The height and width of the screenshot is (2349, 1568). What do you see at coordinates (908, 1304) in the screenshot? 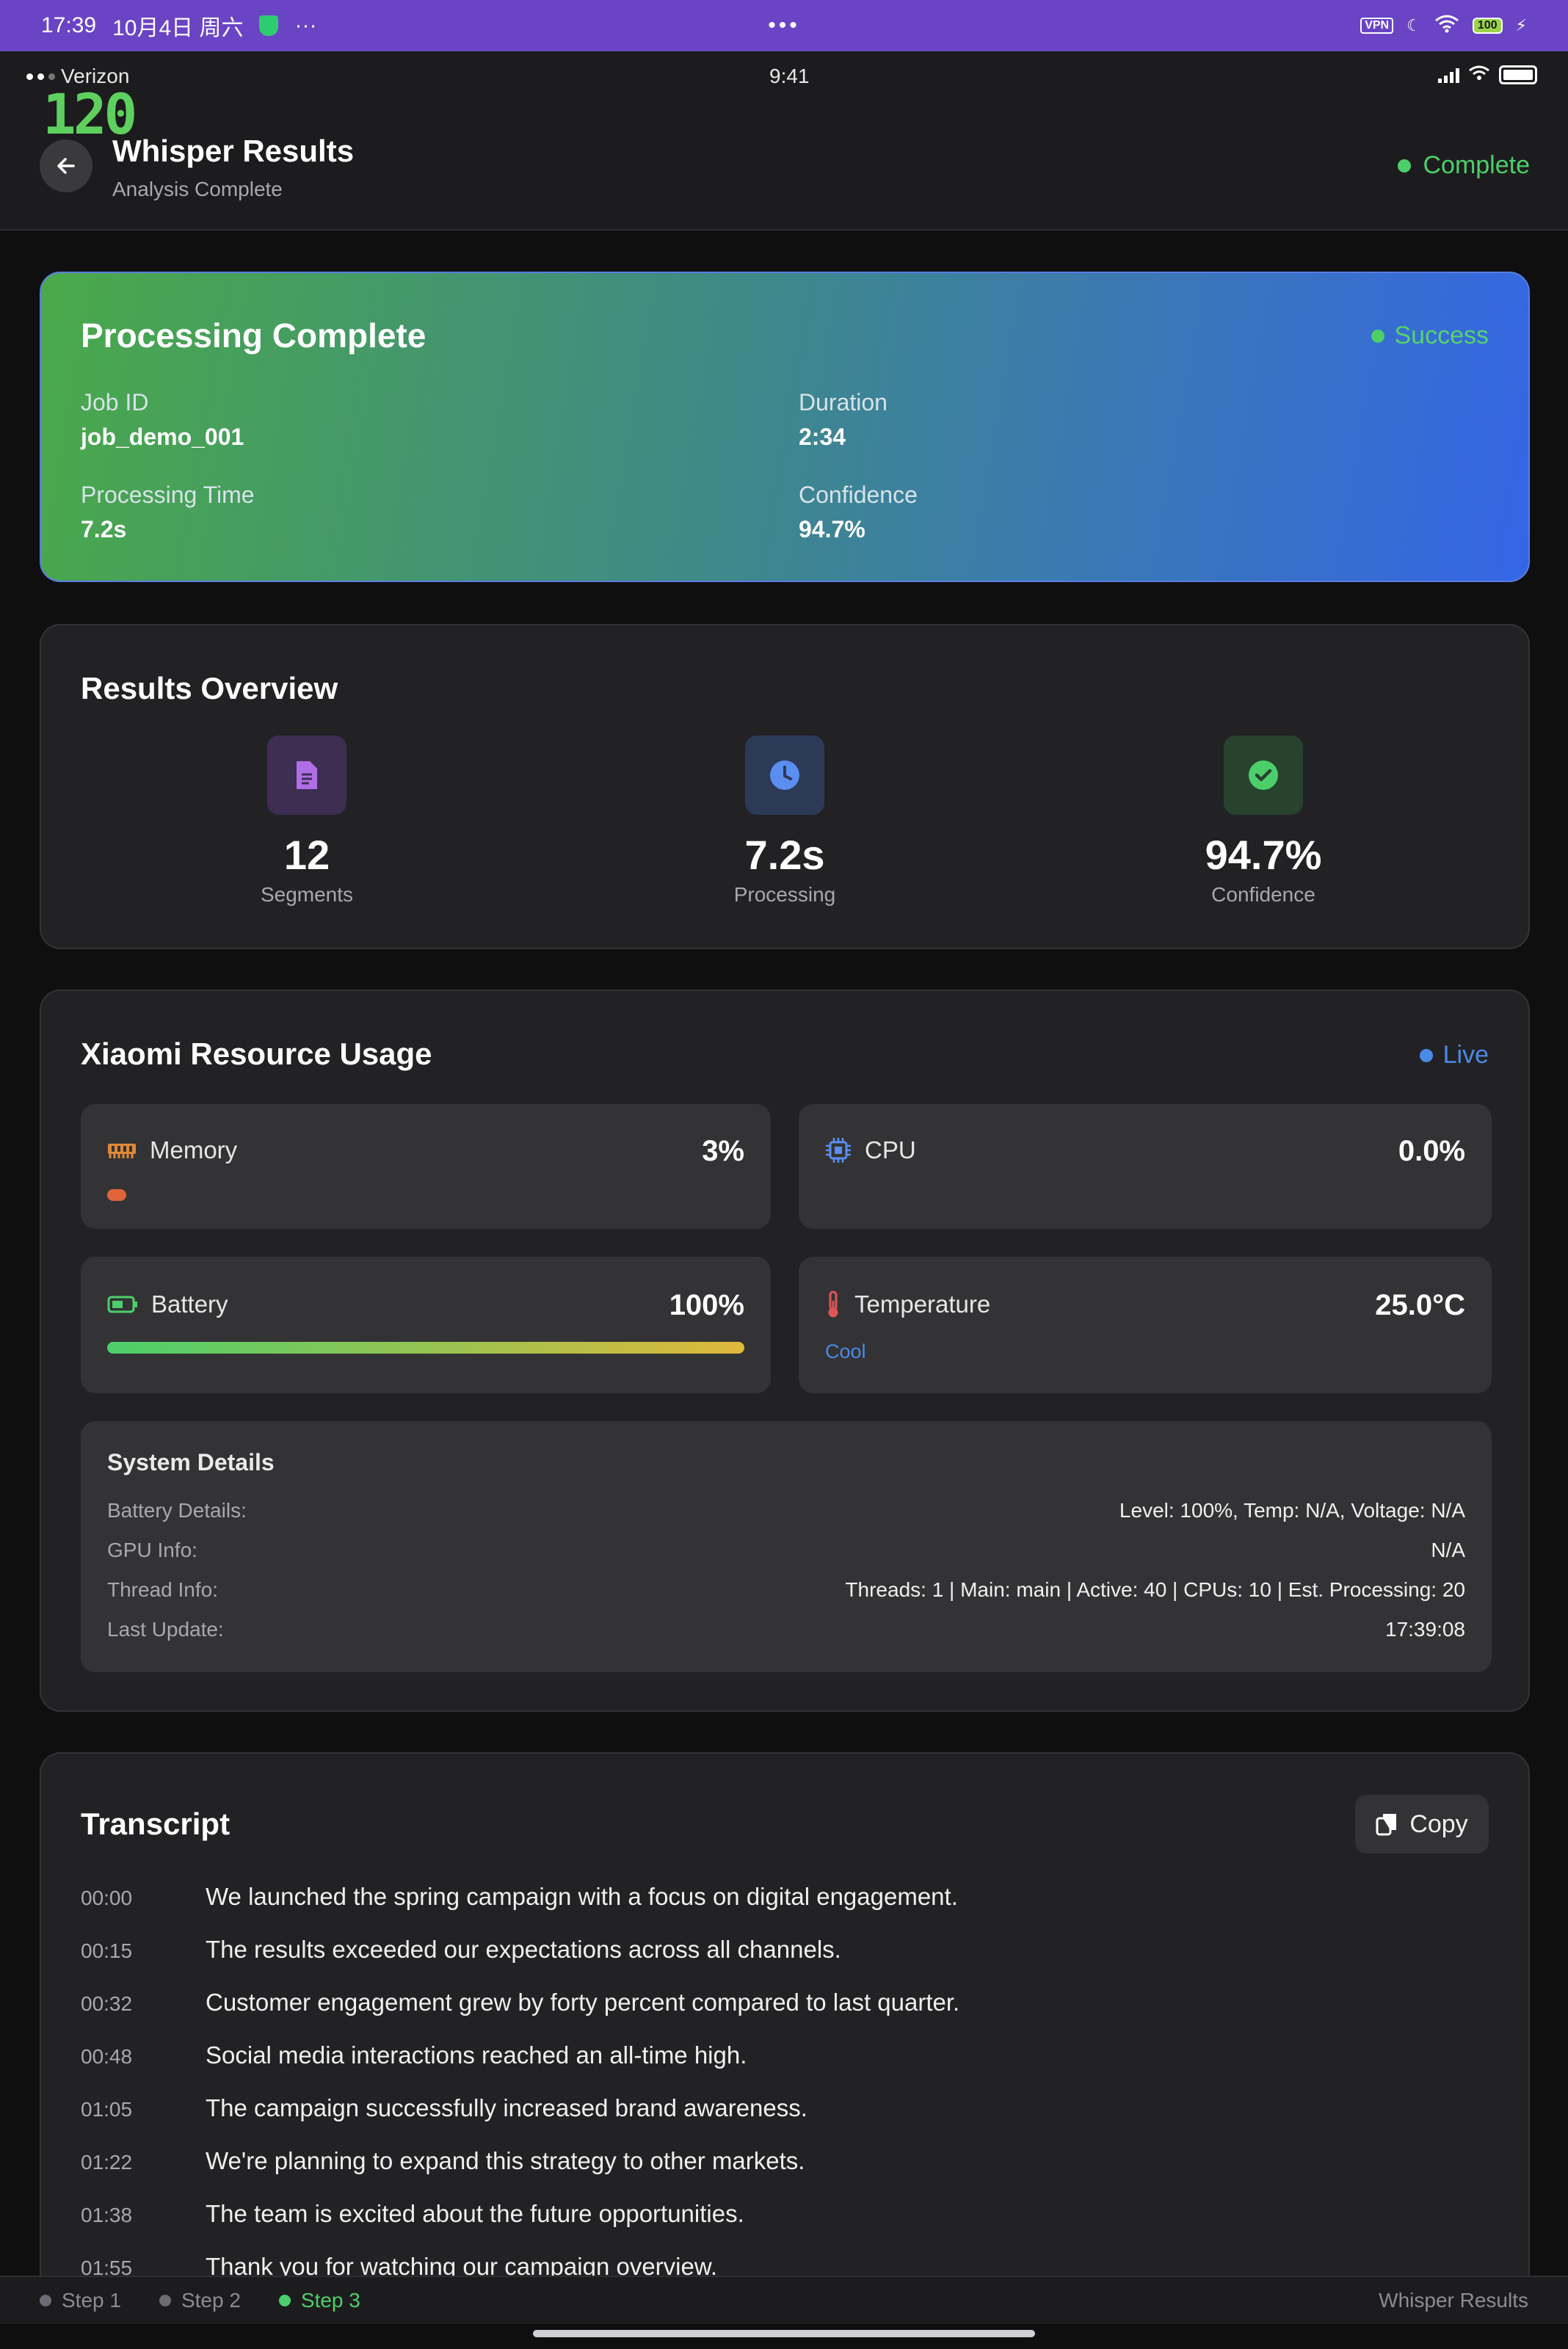
I see `temperature-name: Temperature` at bounding box center [908, 1304].